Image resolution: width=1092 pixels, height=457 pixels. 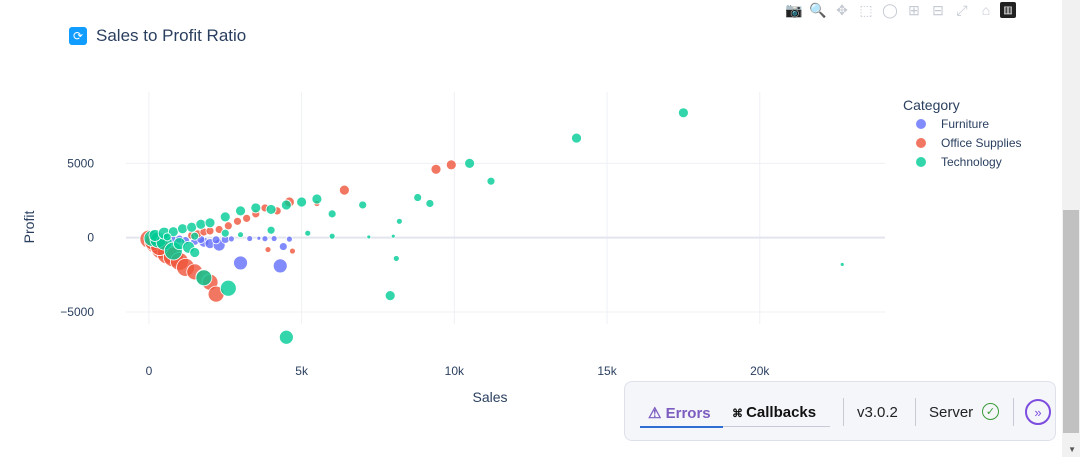 What do you see at coordinates (951, 412) in the screenshot?
I see `server-label: Server` at bounding box center [951, 412].